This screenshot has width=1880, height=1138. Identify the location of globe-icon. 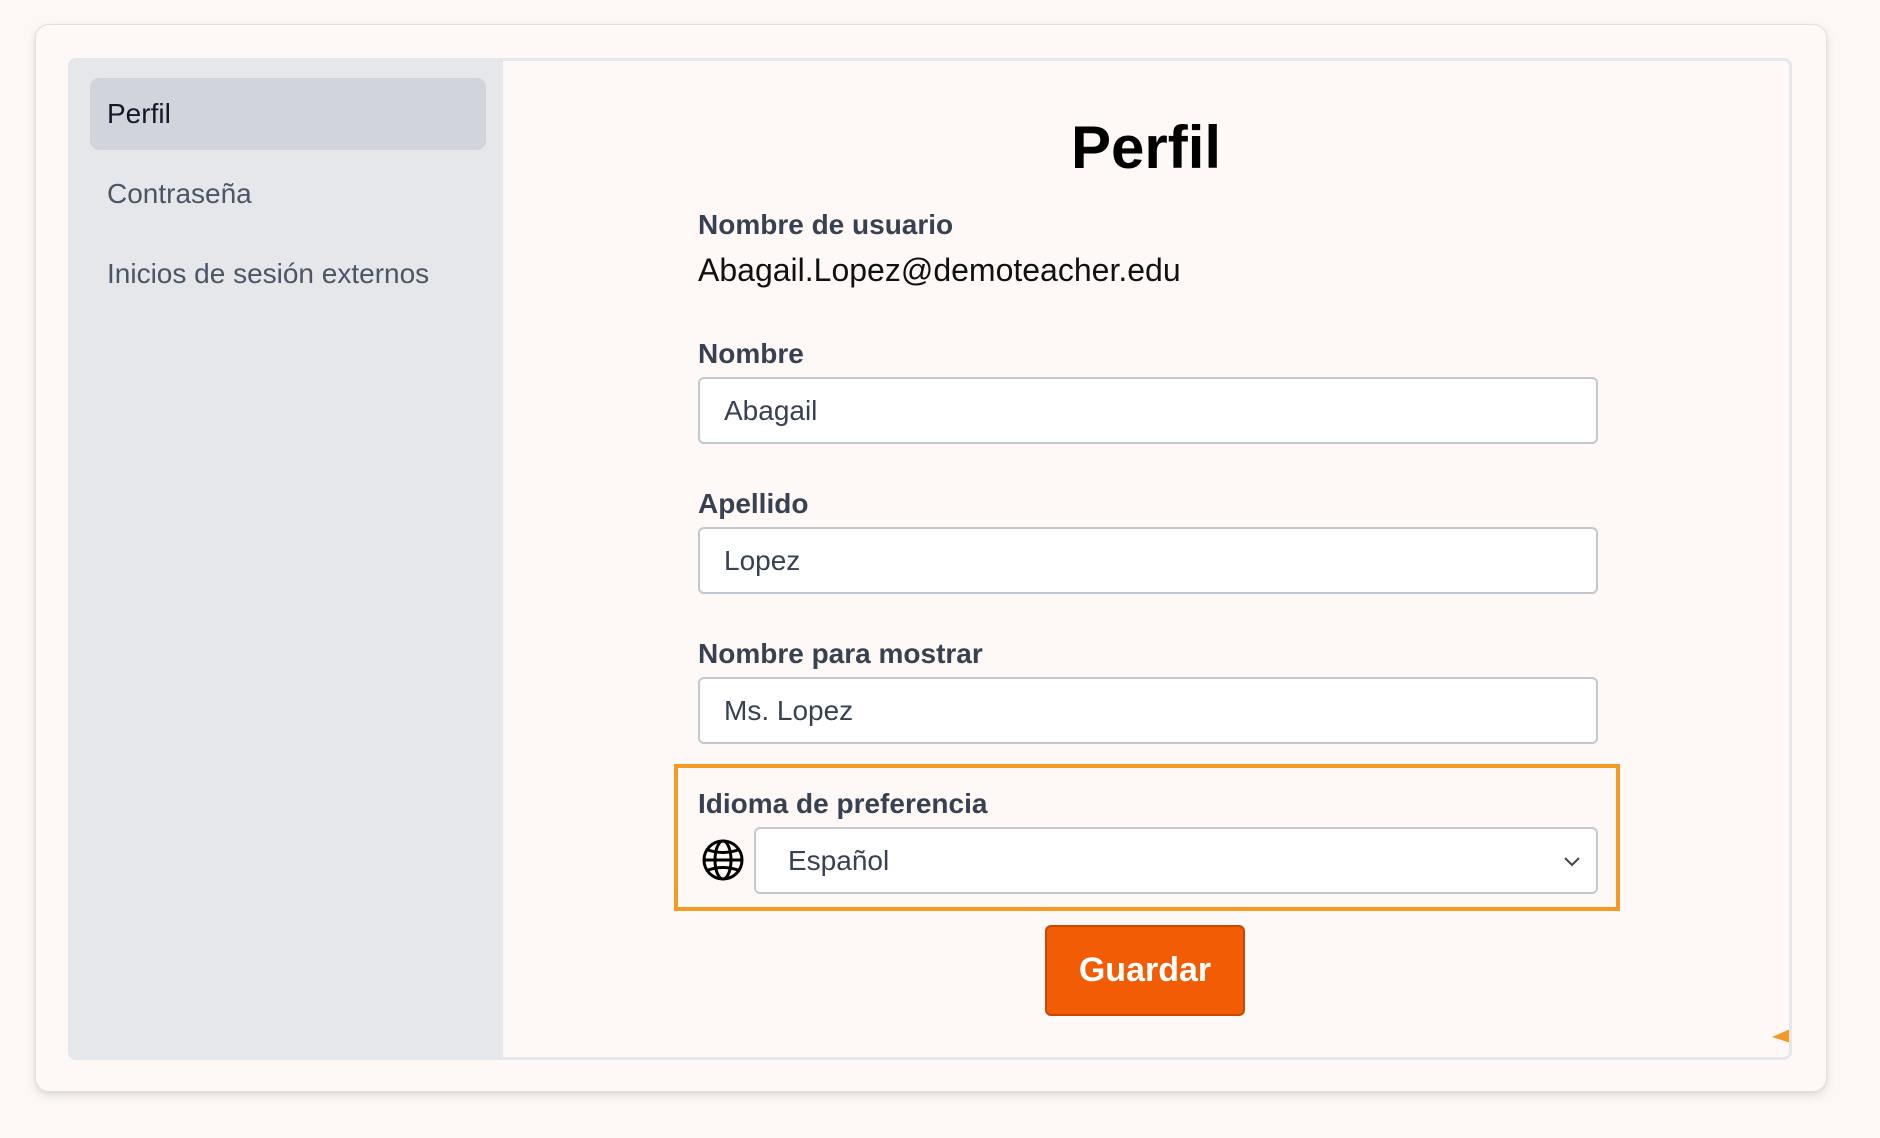
(723, 860).